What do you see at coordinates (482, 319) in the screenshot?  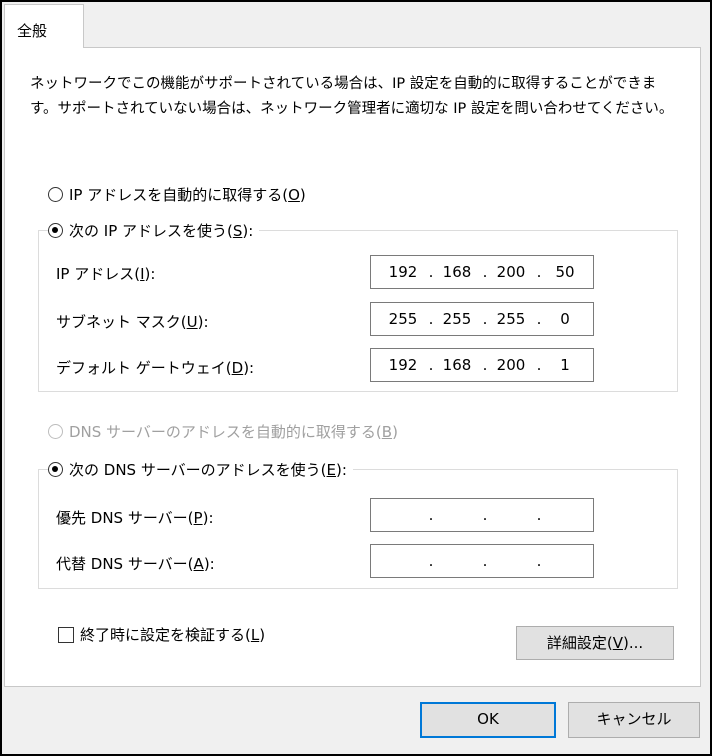 I see `subnet-mask-input: 255 . 255 . 255 . 0` at bounding box center [482, 319].